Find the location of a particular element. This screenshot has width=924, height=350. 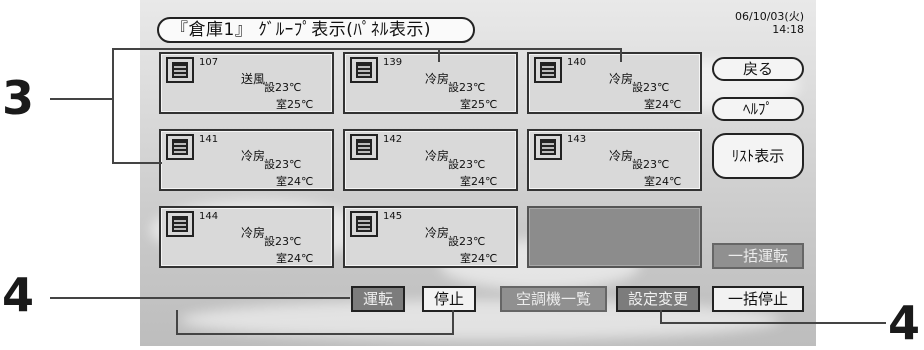

screen-title: 『倉庫1』 ｸﾞﾙｰﾌﾟ表示(ﾊﾟﾈﾙ表示) is located at coordinates (316, 30).